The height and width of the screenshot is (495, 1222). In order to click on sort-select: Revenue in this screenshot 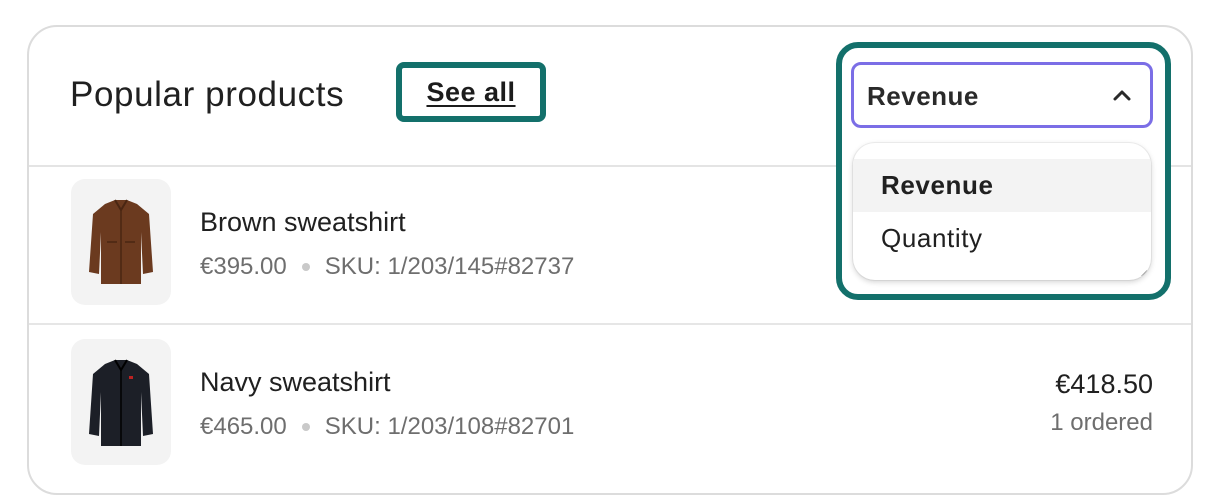, I will do `click(1002, 95)`.